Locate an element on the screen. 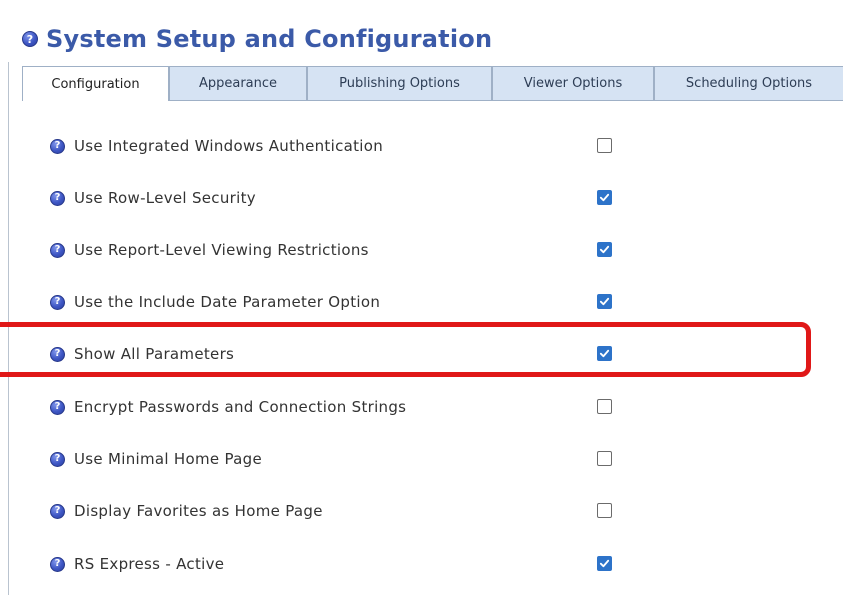 The height and width of the screenshot is (595, 843). setting-label: RS Express - Active is located at coordinates (149, 564).